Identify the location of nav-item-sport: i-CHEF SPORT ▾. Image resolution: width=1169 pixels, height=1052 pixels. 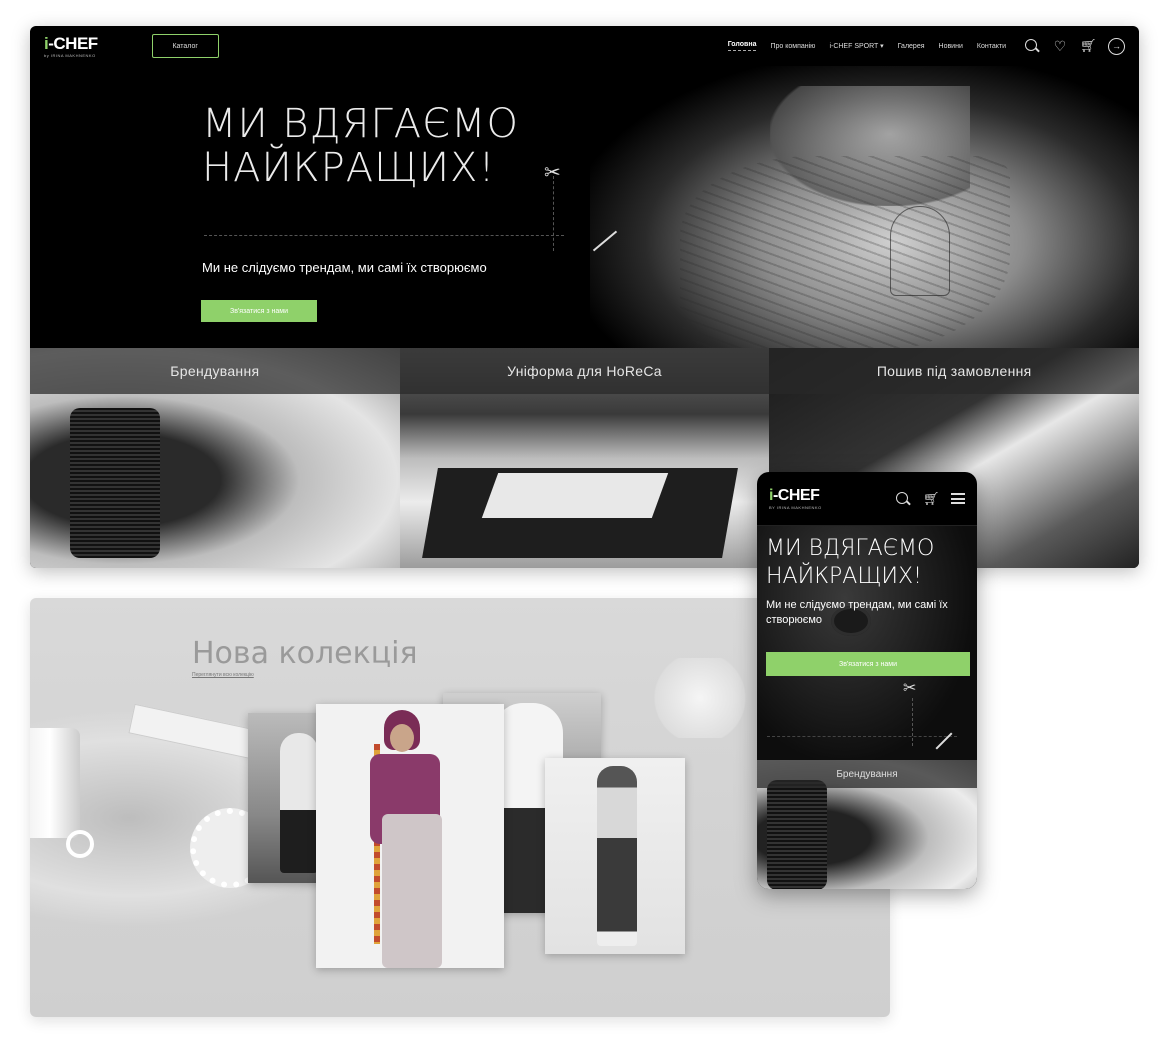
(856, 46).